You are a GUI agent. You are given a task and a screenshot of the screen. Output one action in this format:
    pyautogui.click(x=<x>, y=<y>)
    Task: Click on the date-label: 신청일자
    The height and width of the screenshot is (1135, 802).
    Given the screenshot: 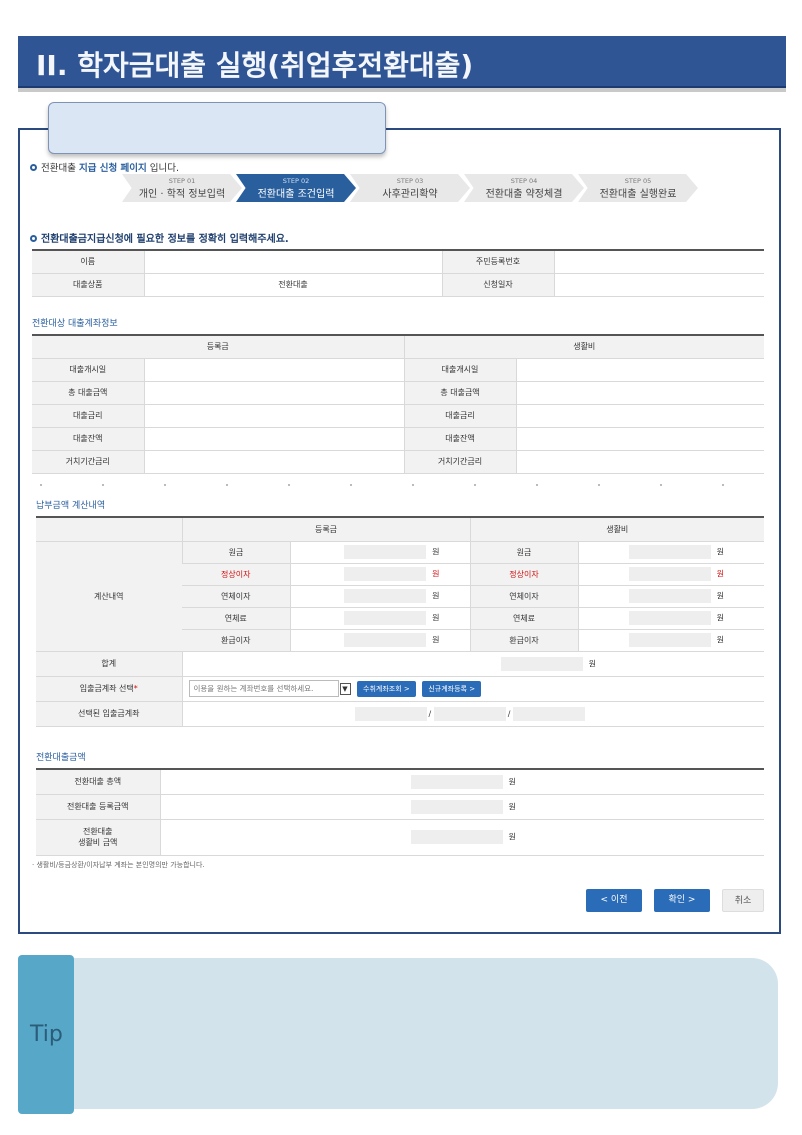 What is the action you would take?
    pyautogui.click(x=497, y=285)
    